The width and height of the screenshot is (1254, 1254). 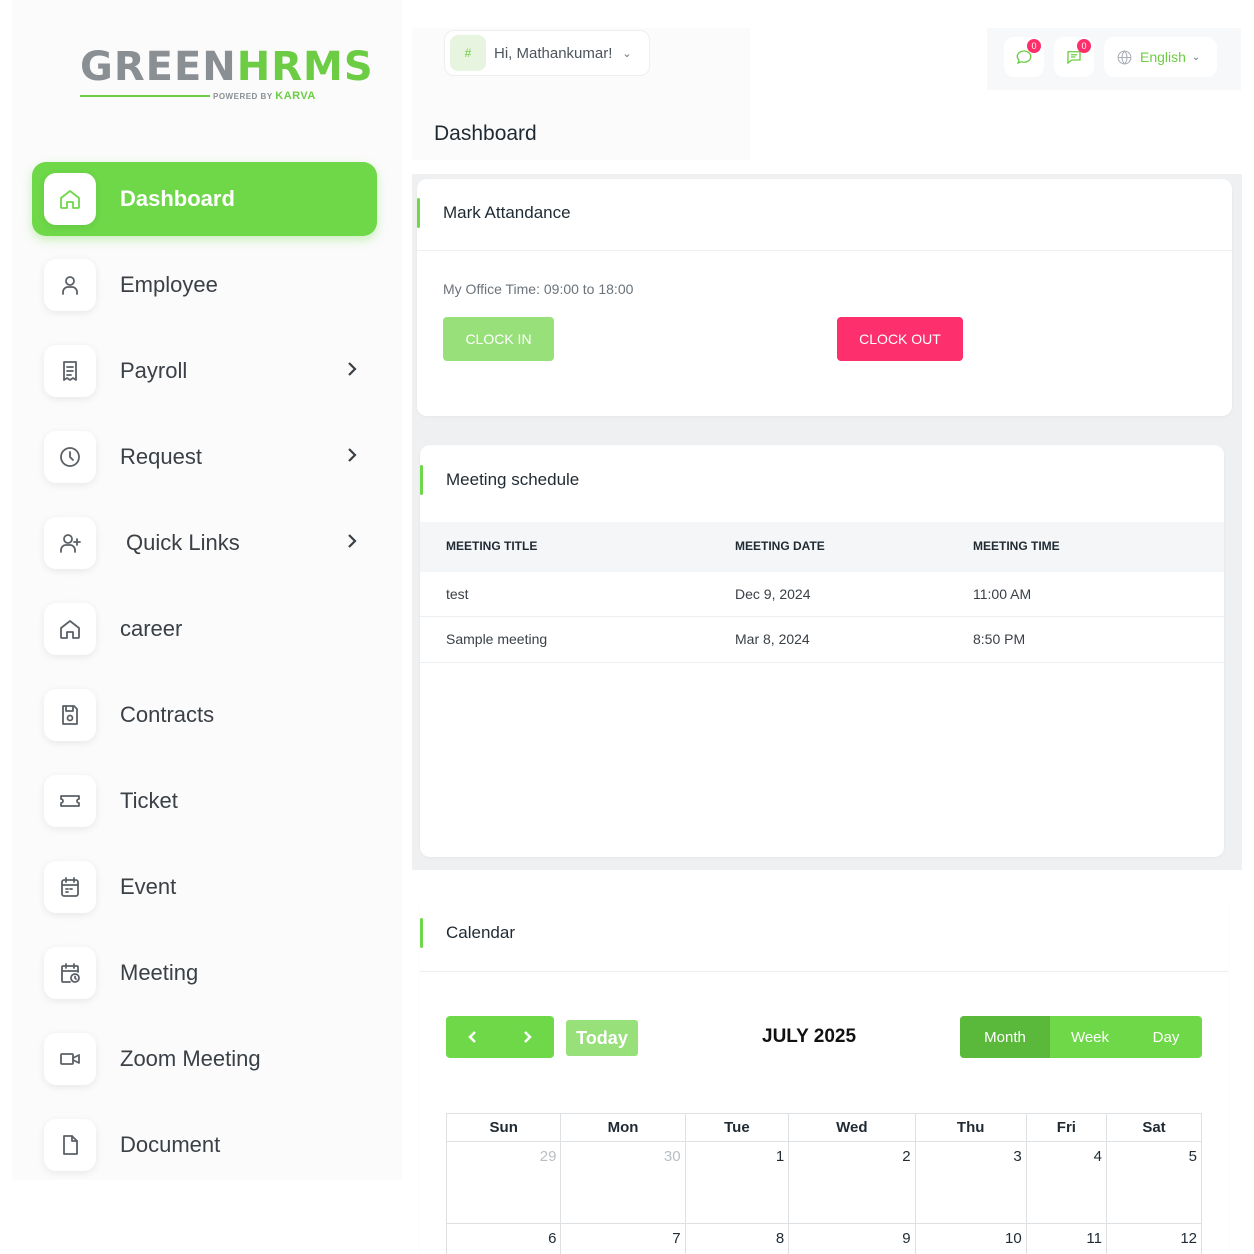 I want to click on view-day-button: Day, so click(x=1166, y=1037).